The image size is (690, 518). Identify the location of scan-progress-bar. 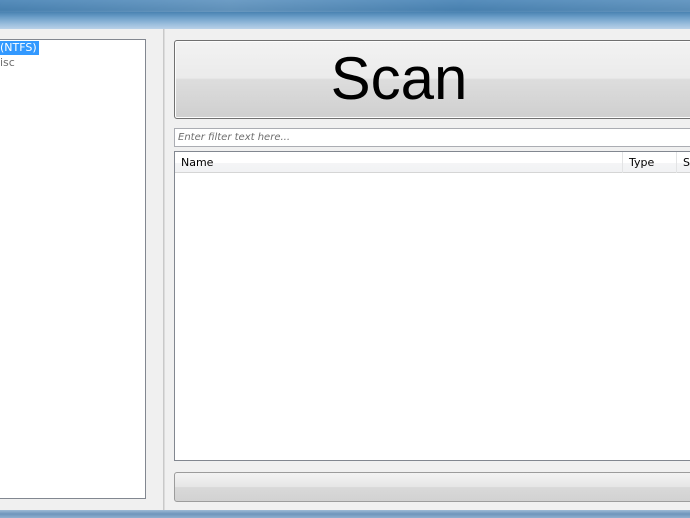
(432, 487).